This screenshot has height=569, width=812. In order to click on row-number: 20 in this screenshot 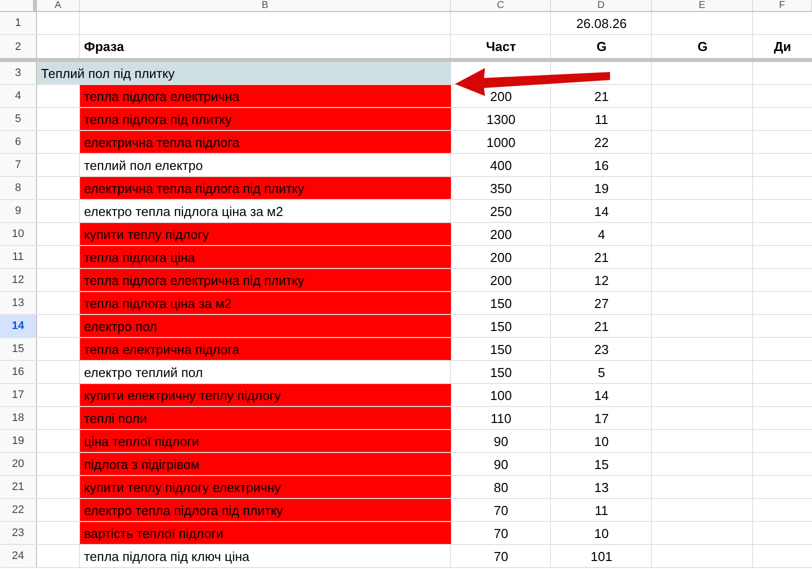, I will do `click(18, 464)`.